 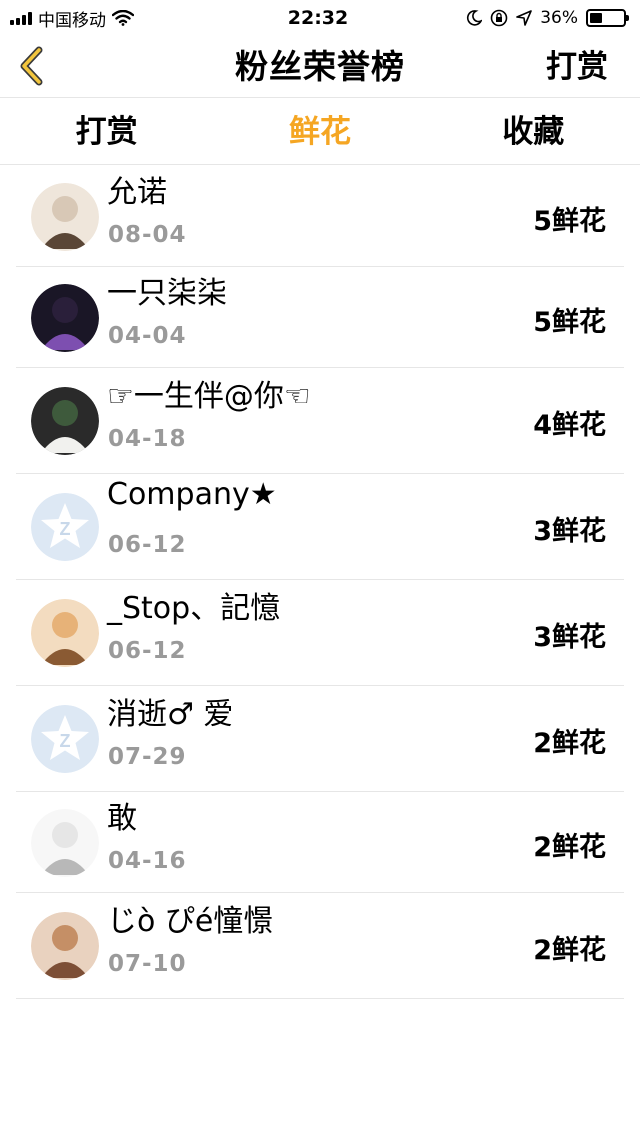 I want to click on tab-reward: 打赏, so click(x=106, y=131).